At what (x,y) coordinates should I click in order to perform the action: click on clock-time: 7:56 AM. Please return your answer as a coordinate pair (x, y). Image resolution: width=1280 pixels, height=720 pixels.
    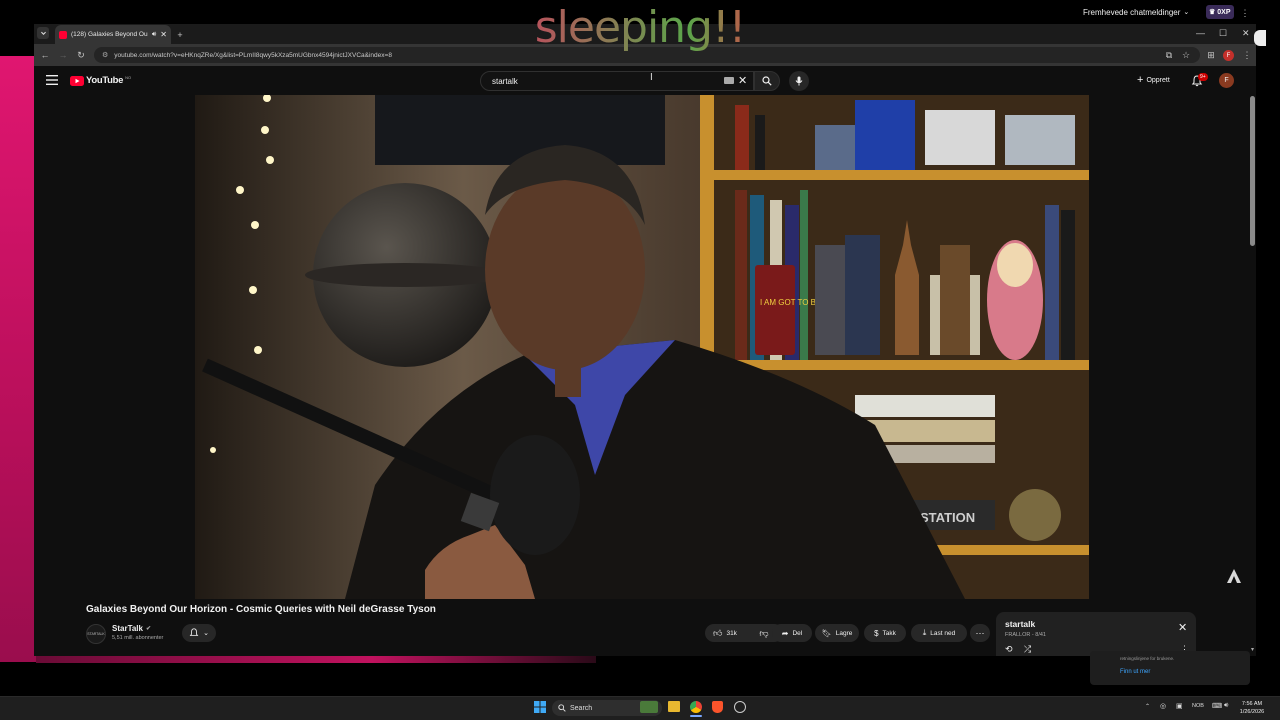
    Looking at the image, I should click on (1252, 704).